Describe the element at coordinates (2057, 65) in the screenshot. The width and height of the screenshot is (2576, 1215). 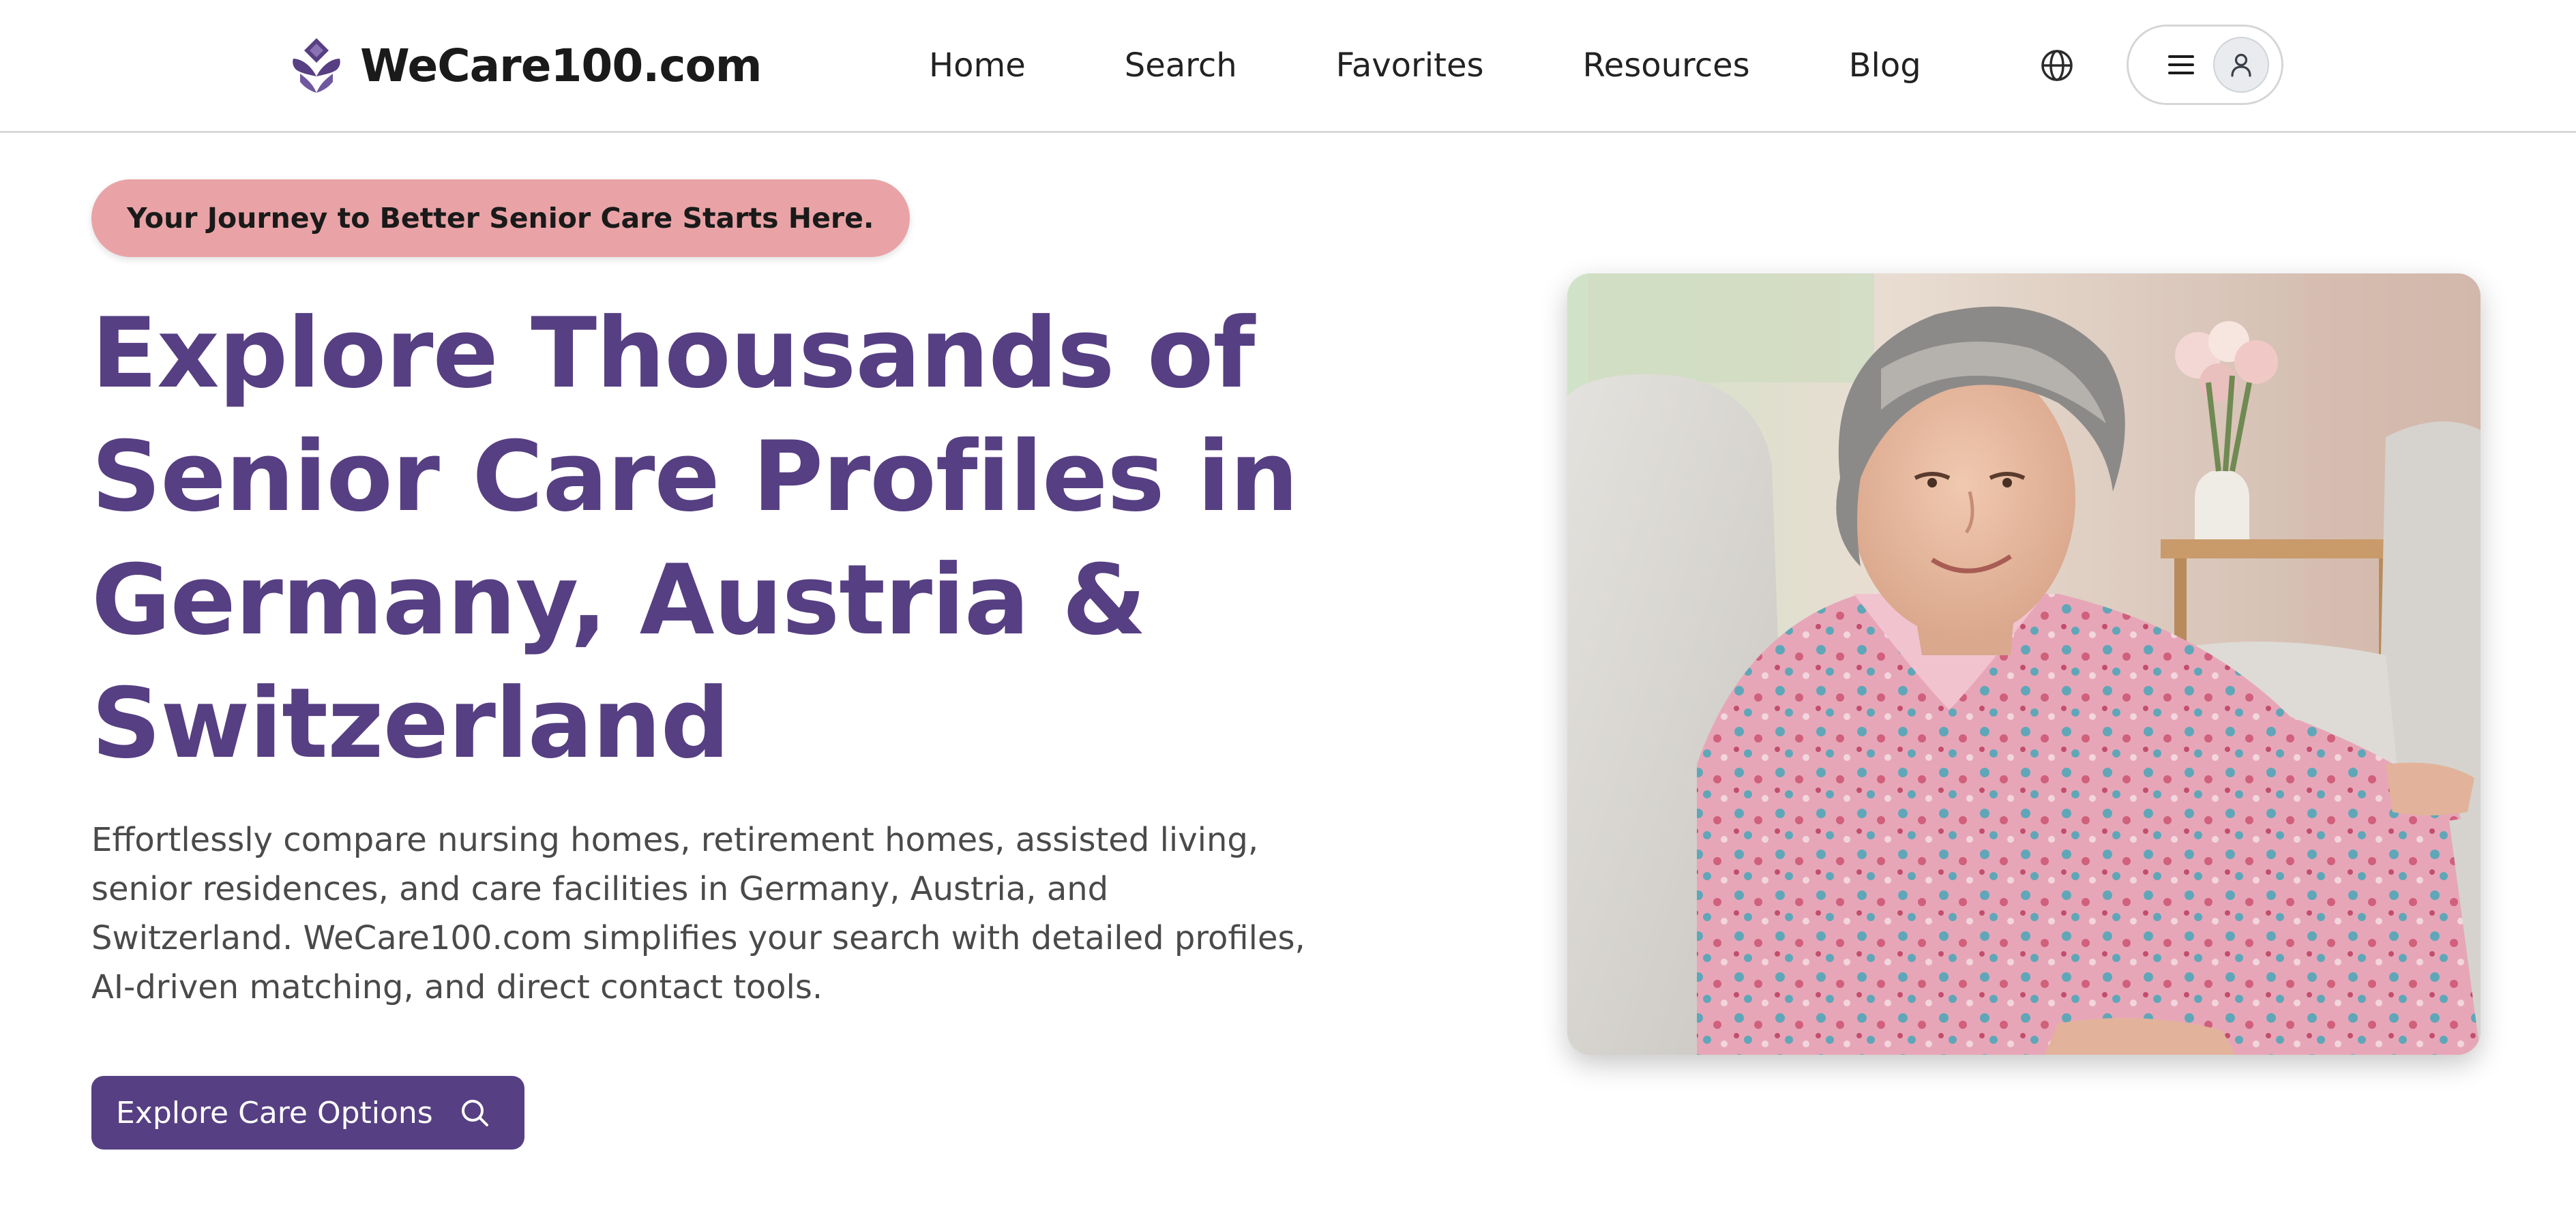
I see `globe-icon` at that location.